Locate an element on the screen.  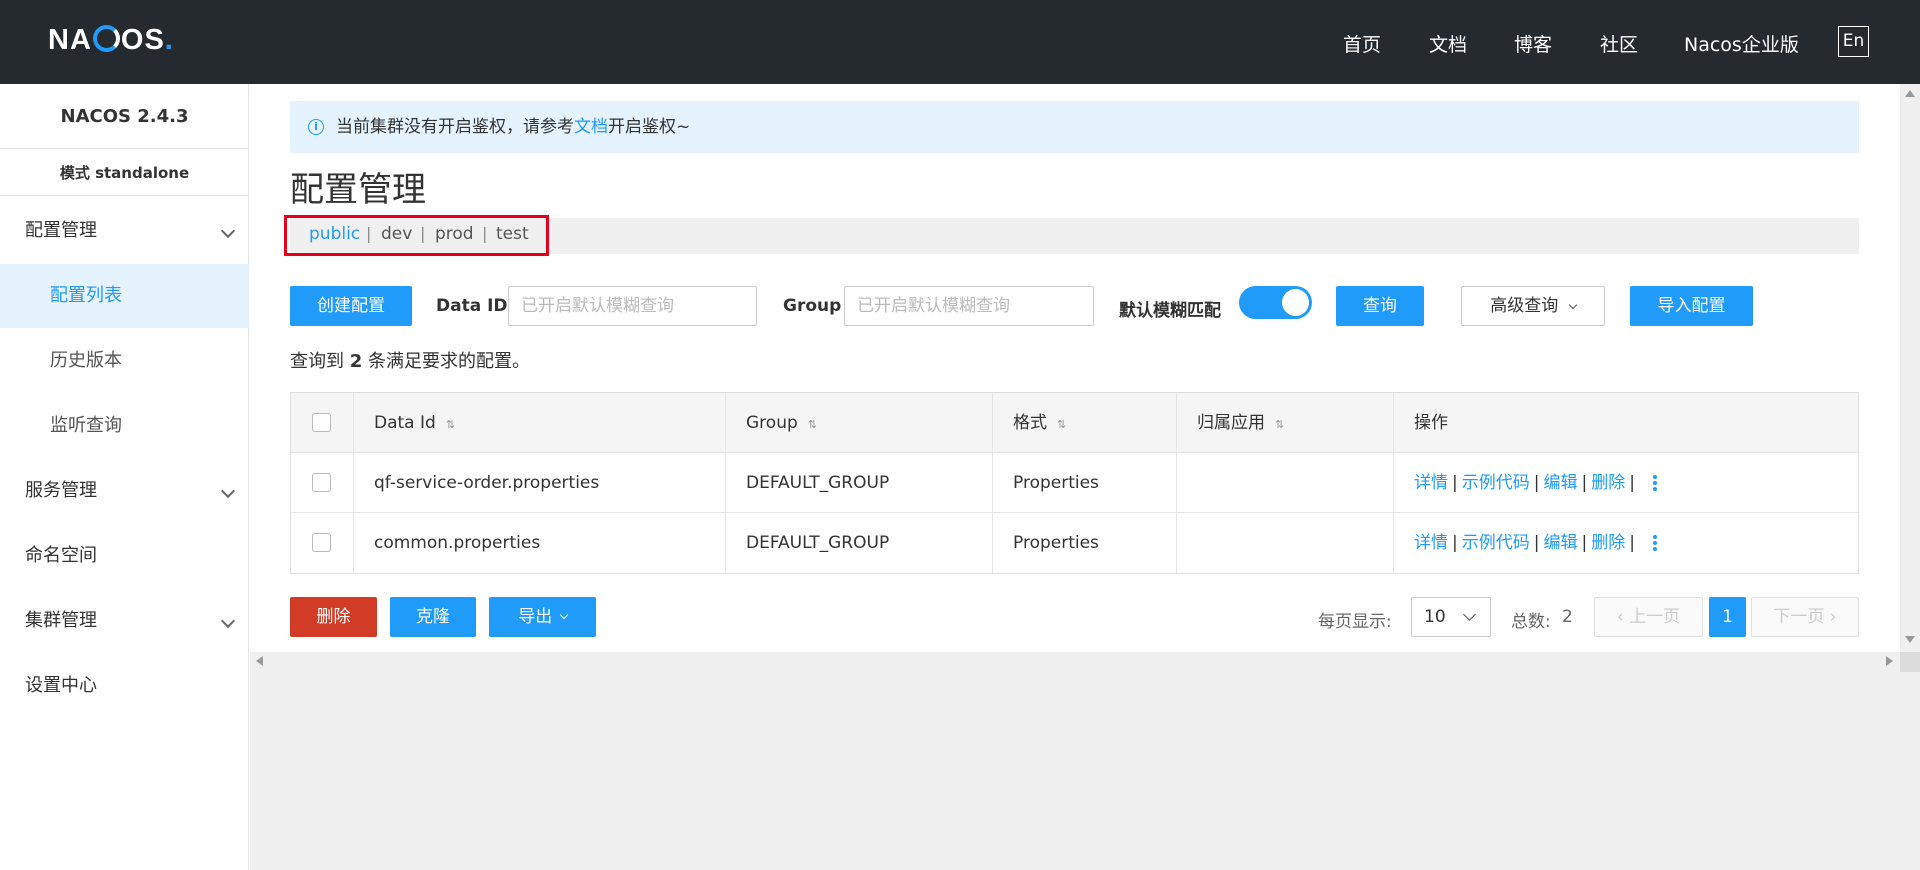
sidebar-item-label: 历史版本 is located at coordinates (86, 360).